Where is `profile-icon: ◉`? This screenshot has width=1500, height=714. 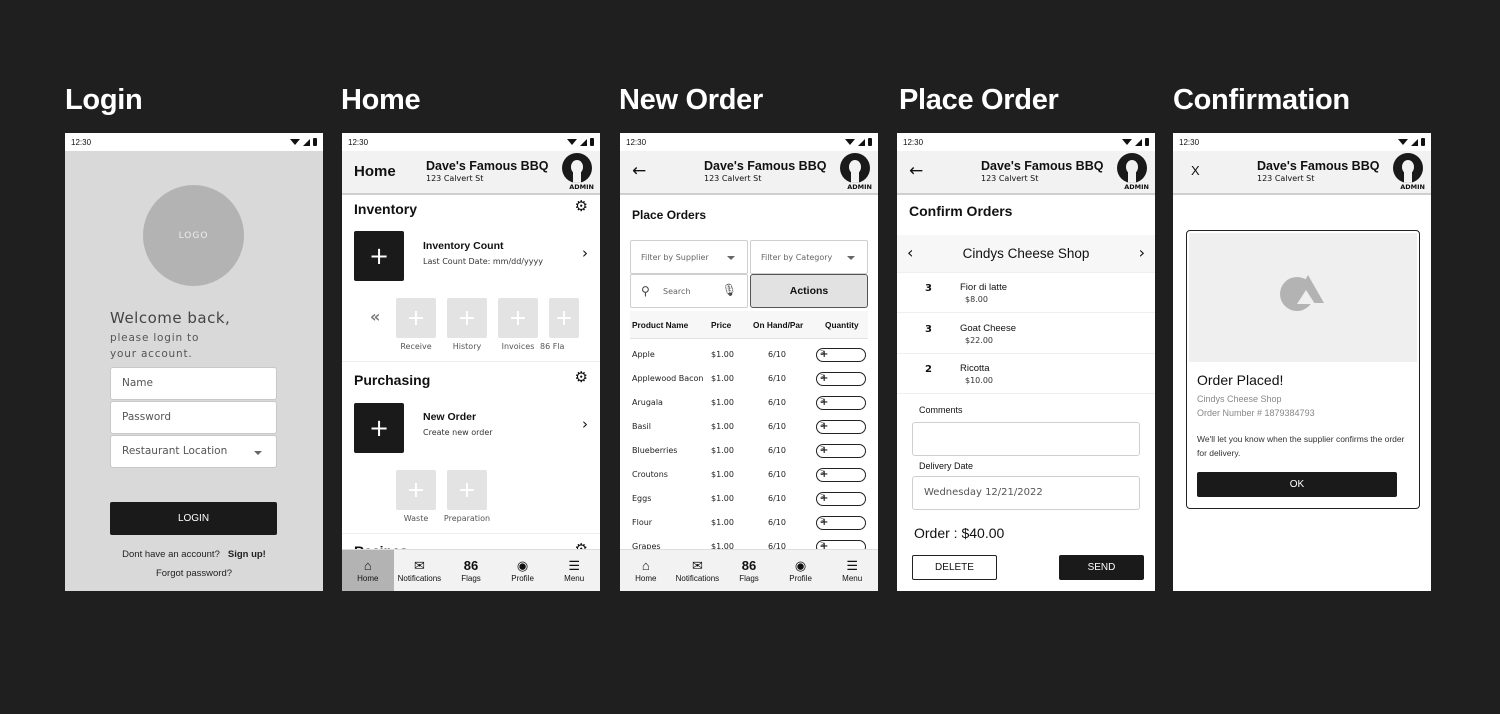 profile-icon: ◉ is located at coordinates (800, 565).